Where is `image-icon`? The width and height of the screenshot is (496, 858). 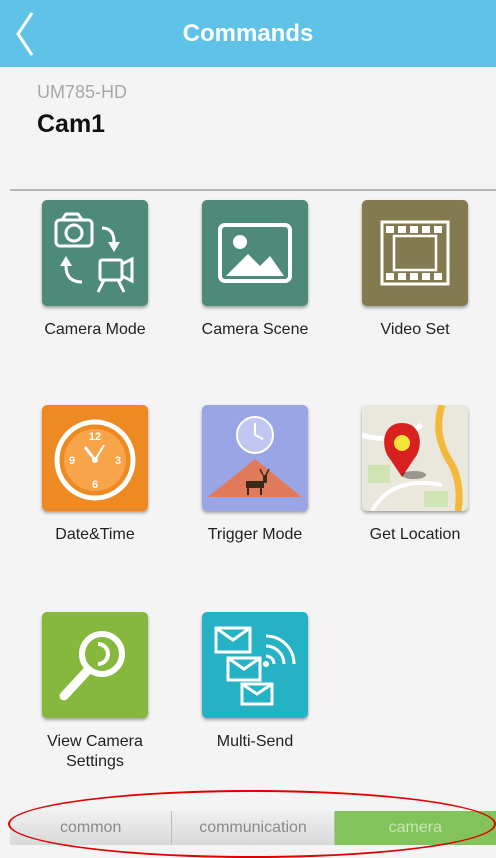
image-icon is located at coordinates (255, 253).